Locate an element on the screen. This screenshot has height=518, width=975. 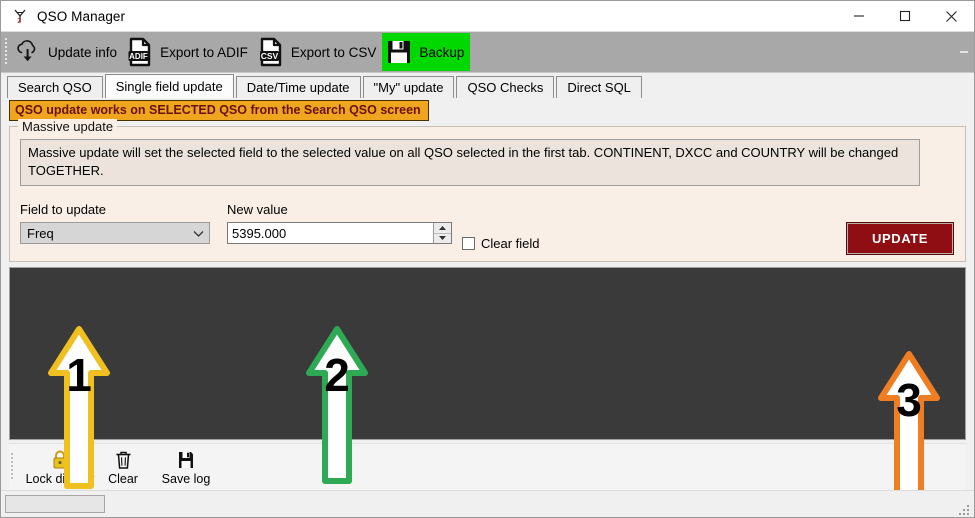
tab-my-update: "My" update is located at coordinates (408, 87).